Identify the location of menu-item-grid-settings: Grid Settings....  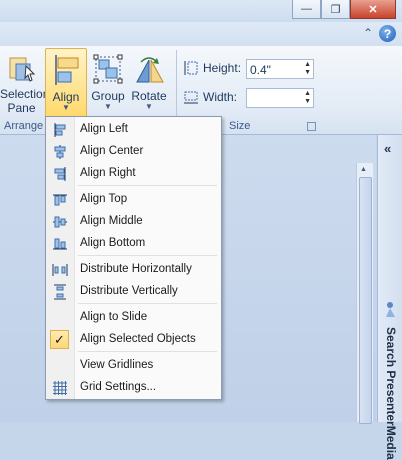
(133, 388).